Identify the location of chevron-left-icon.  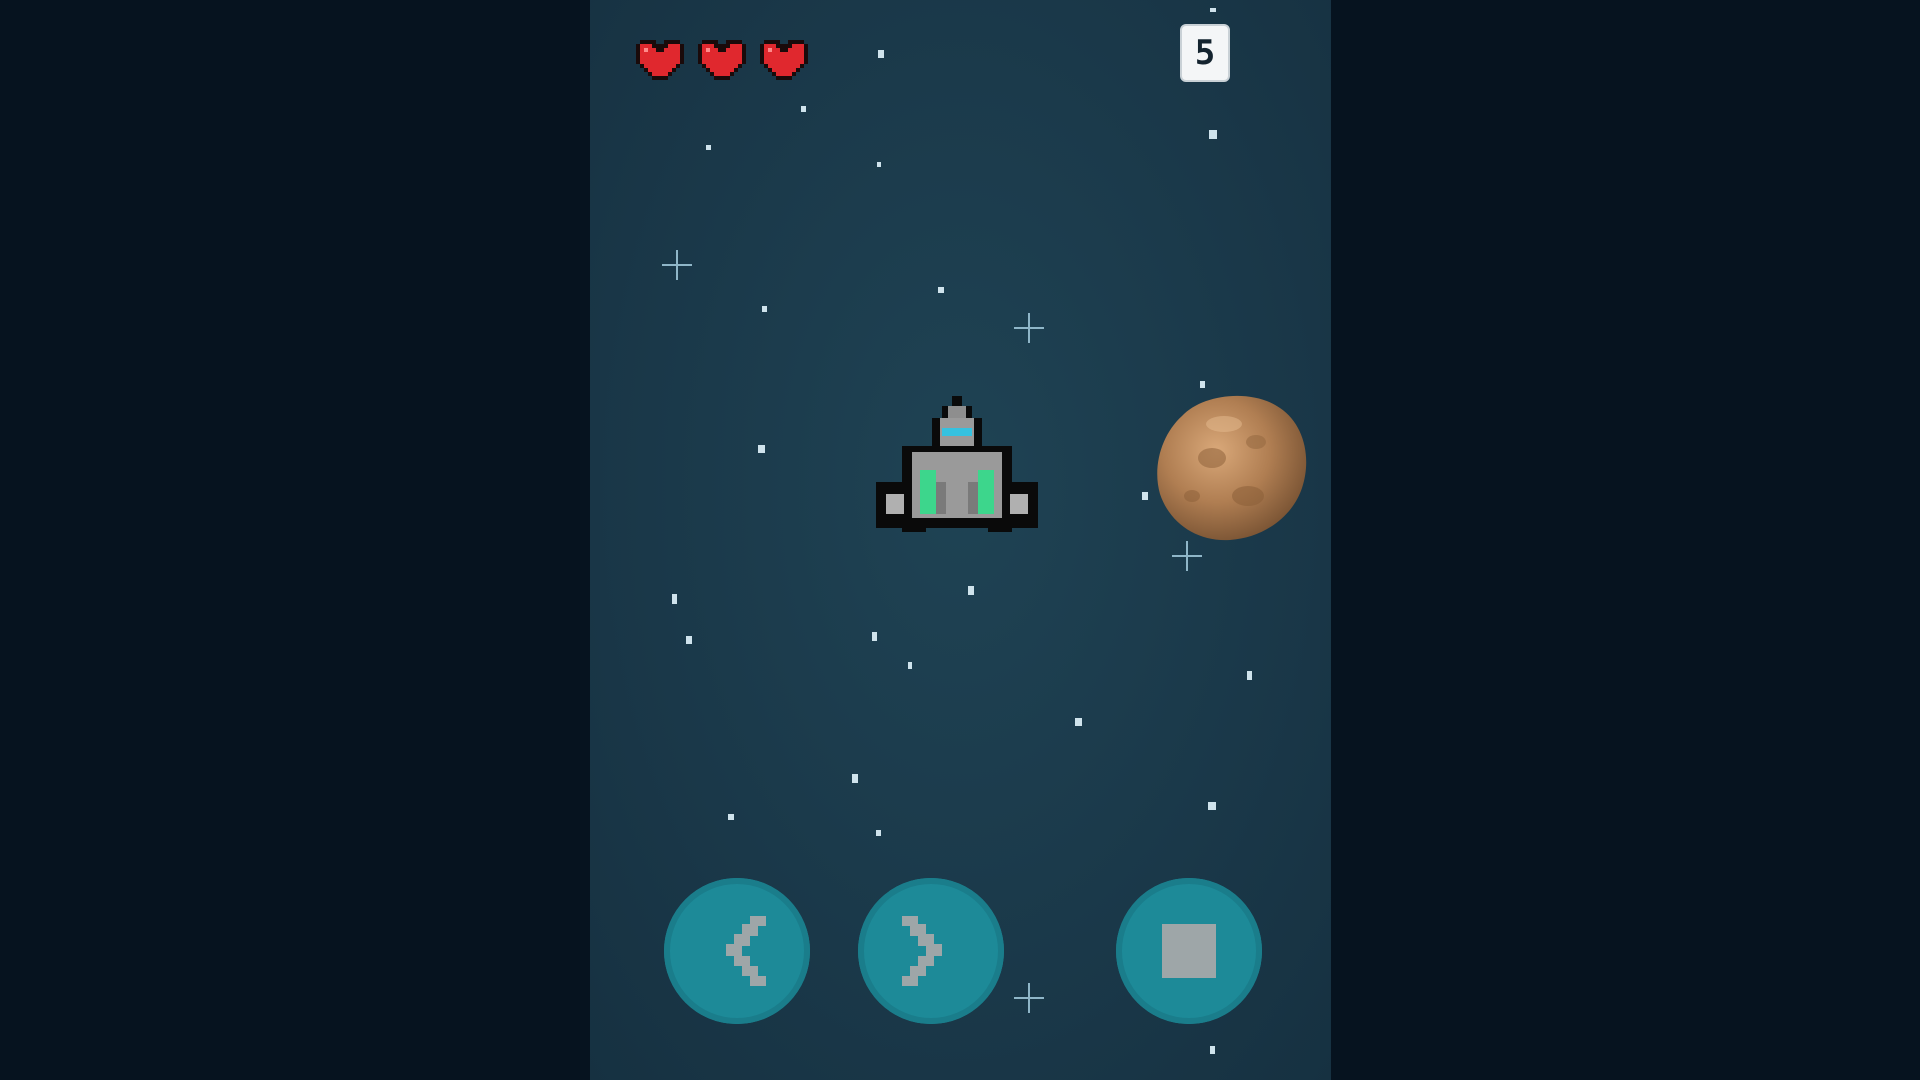
(746, 951).